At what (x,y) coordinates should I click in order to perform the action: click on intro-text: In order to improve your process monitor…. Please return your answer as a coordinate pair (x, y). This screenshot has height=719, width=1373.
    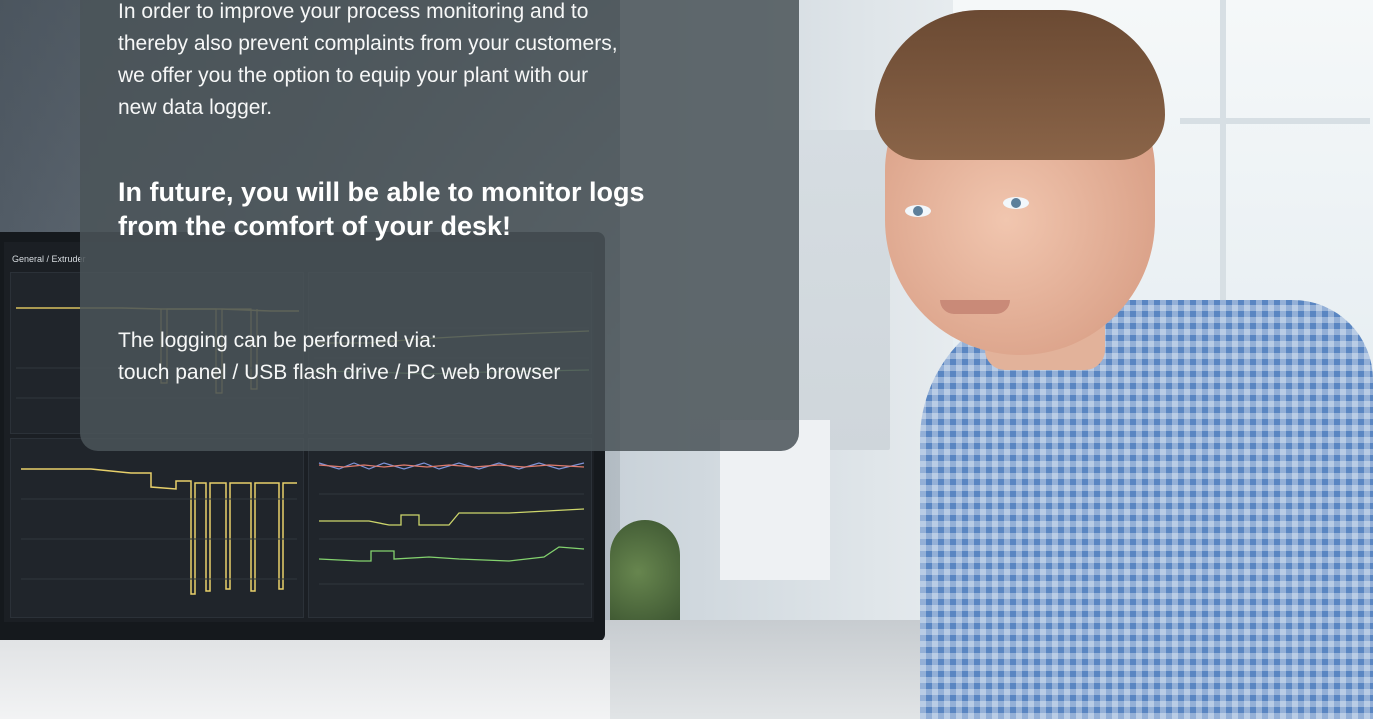
    Looking at the image, I should click on (368, 59).